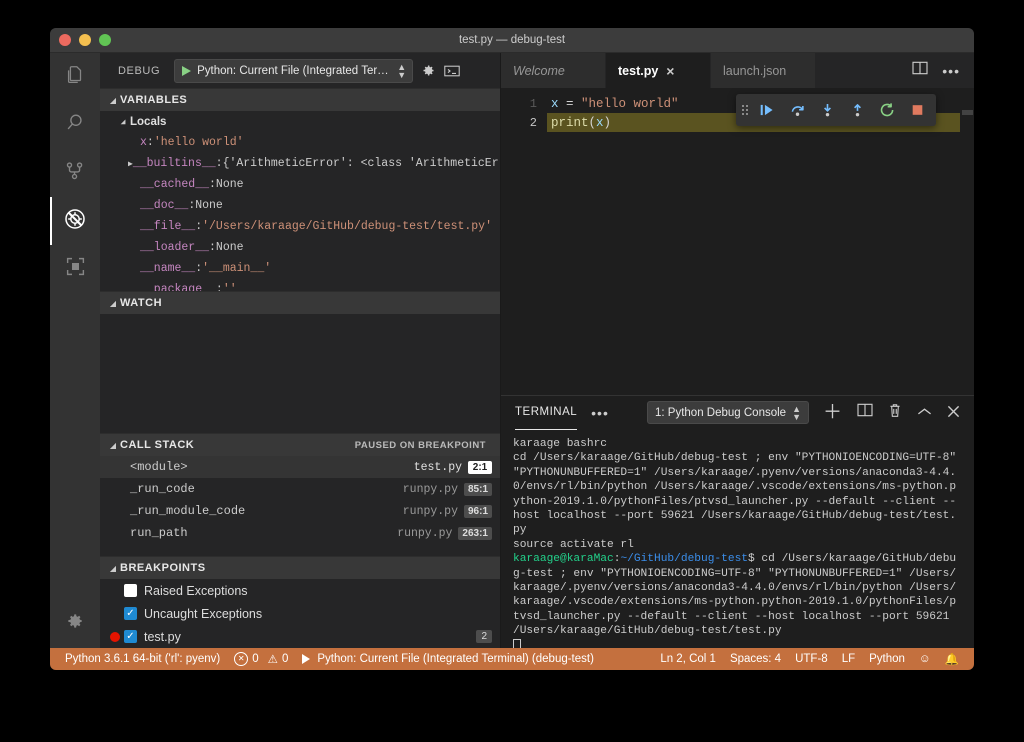  I want to click on debug-settings-button, so click(428, 70).